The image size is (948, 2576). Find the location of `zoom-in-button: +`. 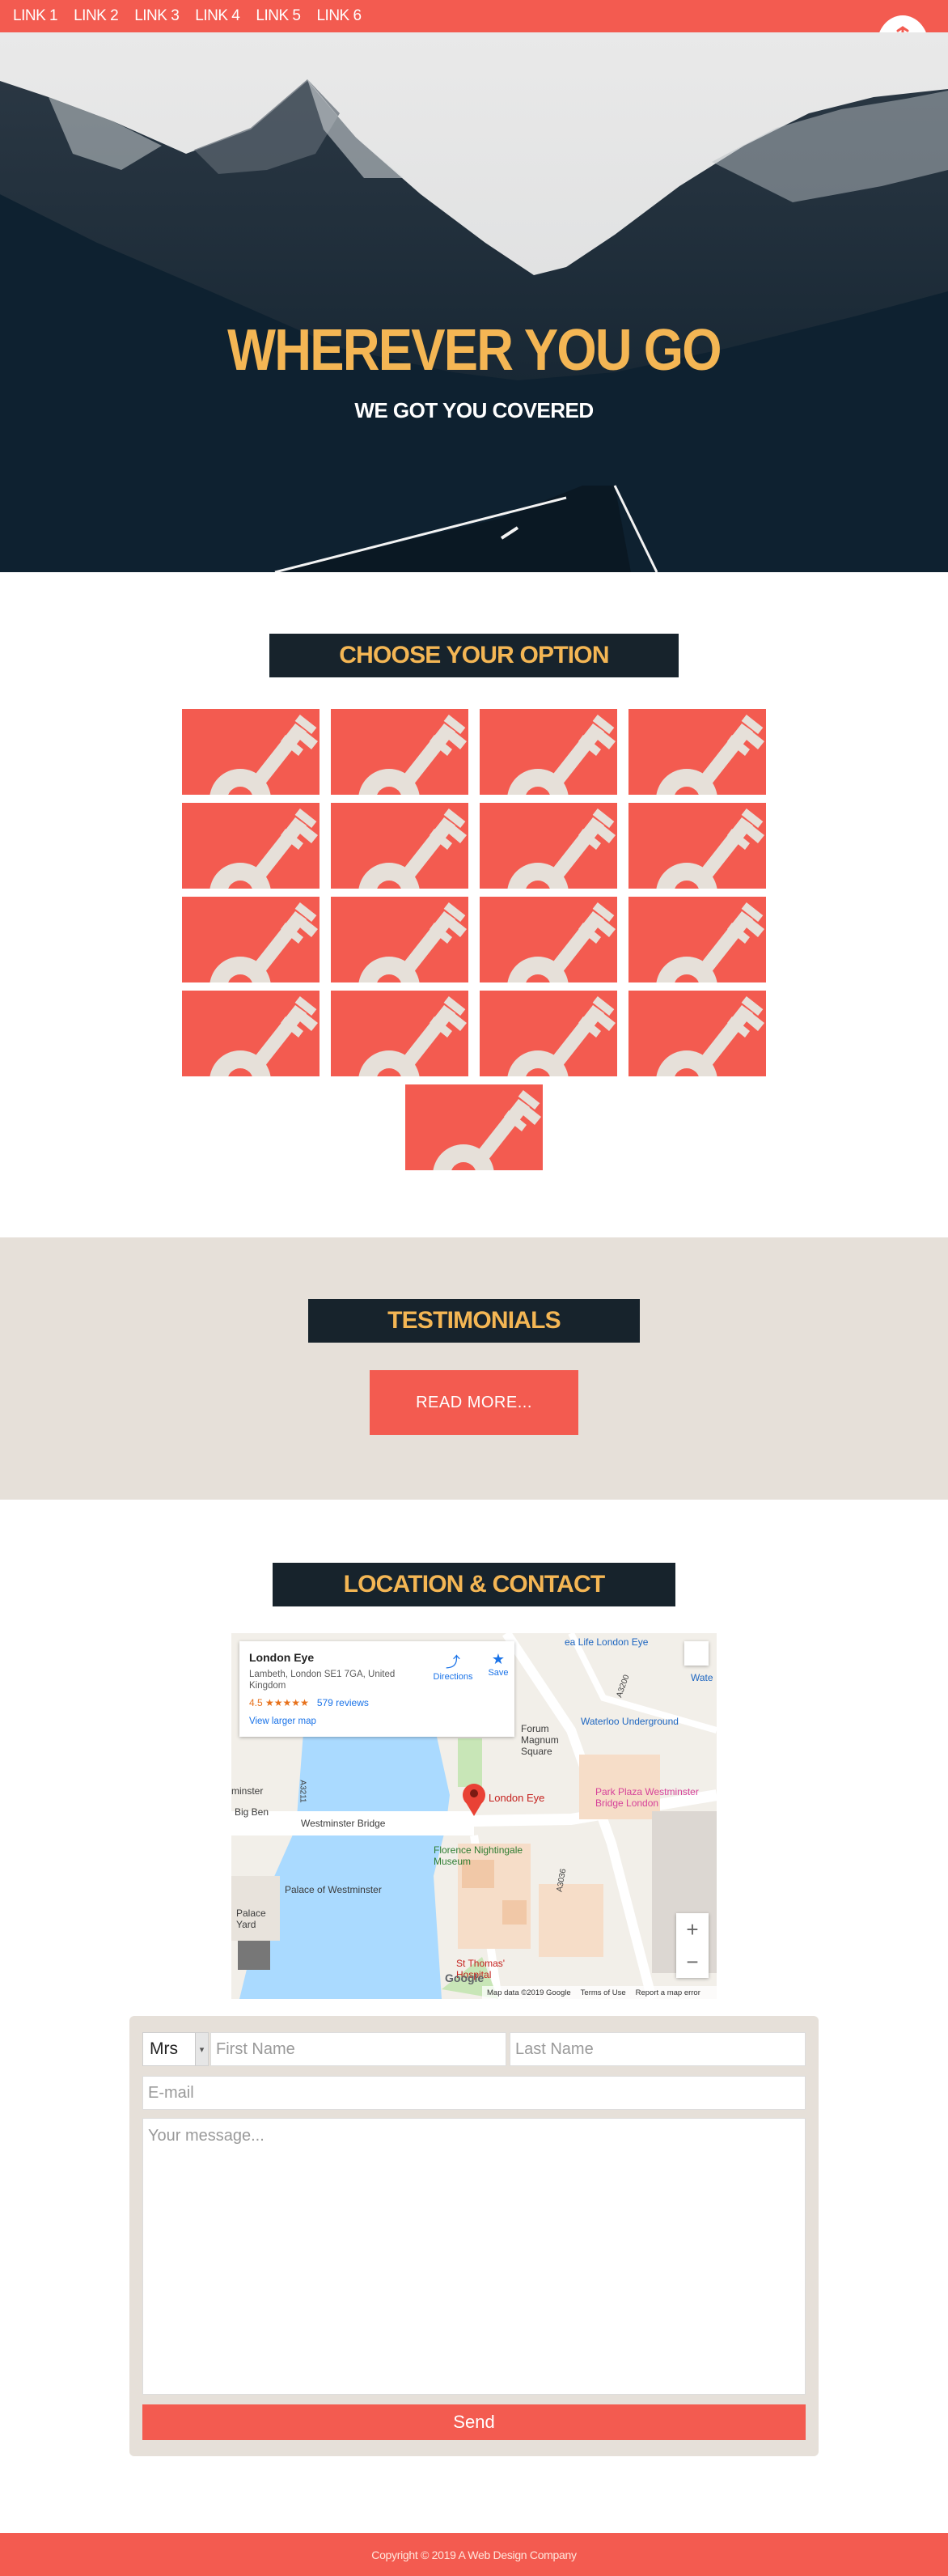

zoom-in-button: + is located at coordinates (693, 1929).